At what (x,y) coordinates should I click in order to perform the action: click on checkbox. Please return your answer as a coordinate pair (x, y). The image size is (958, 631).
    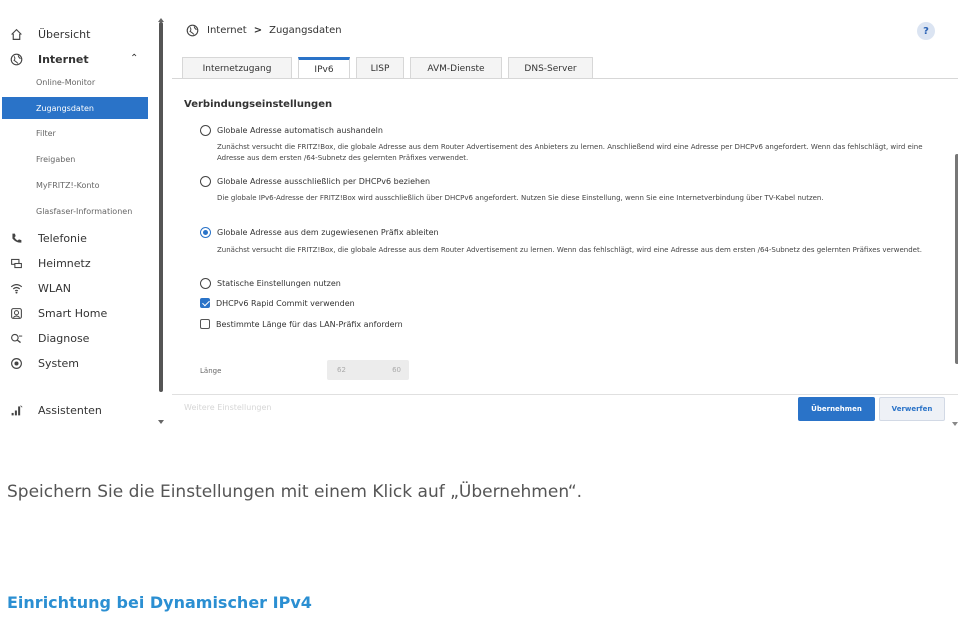
    Looking at the image, I should click on (205, 324).